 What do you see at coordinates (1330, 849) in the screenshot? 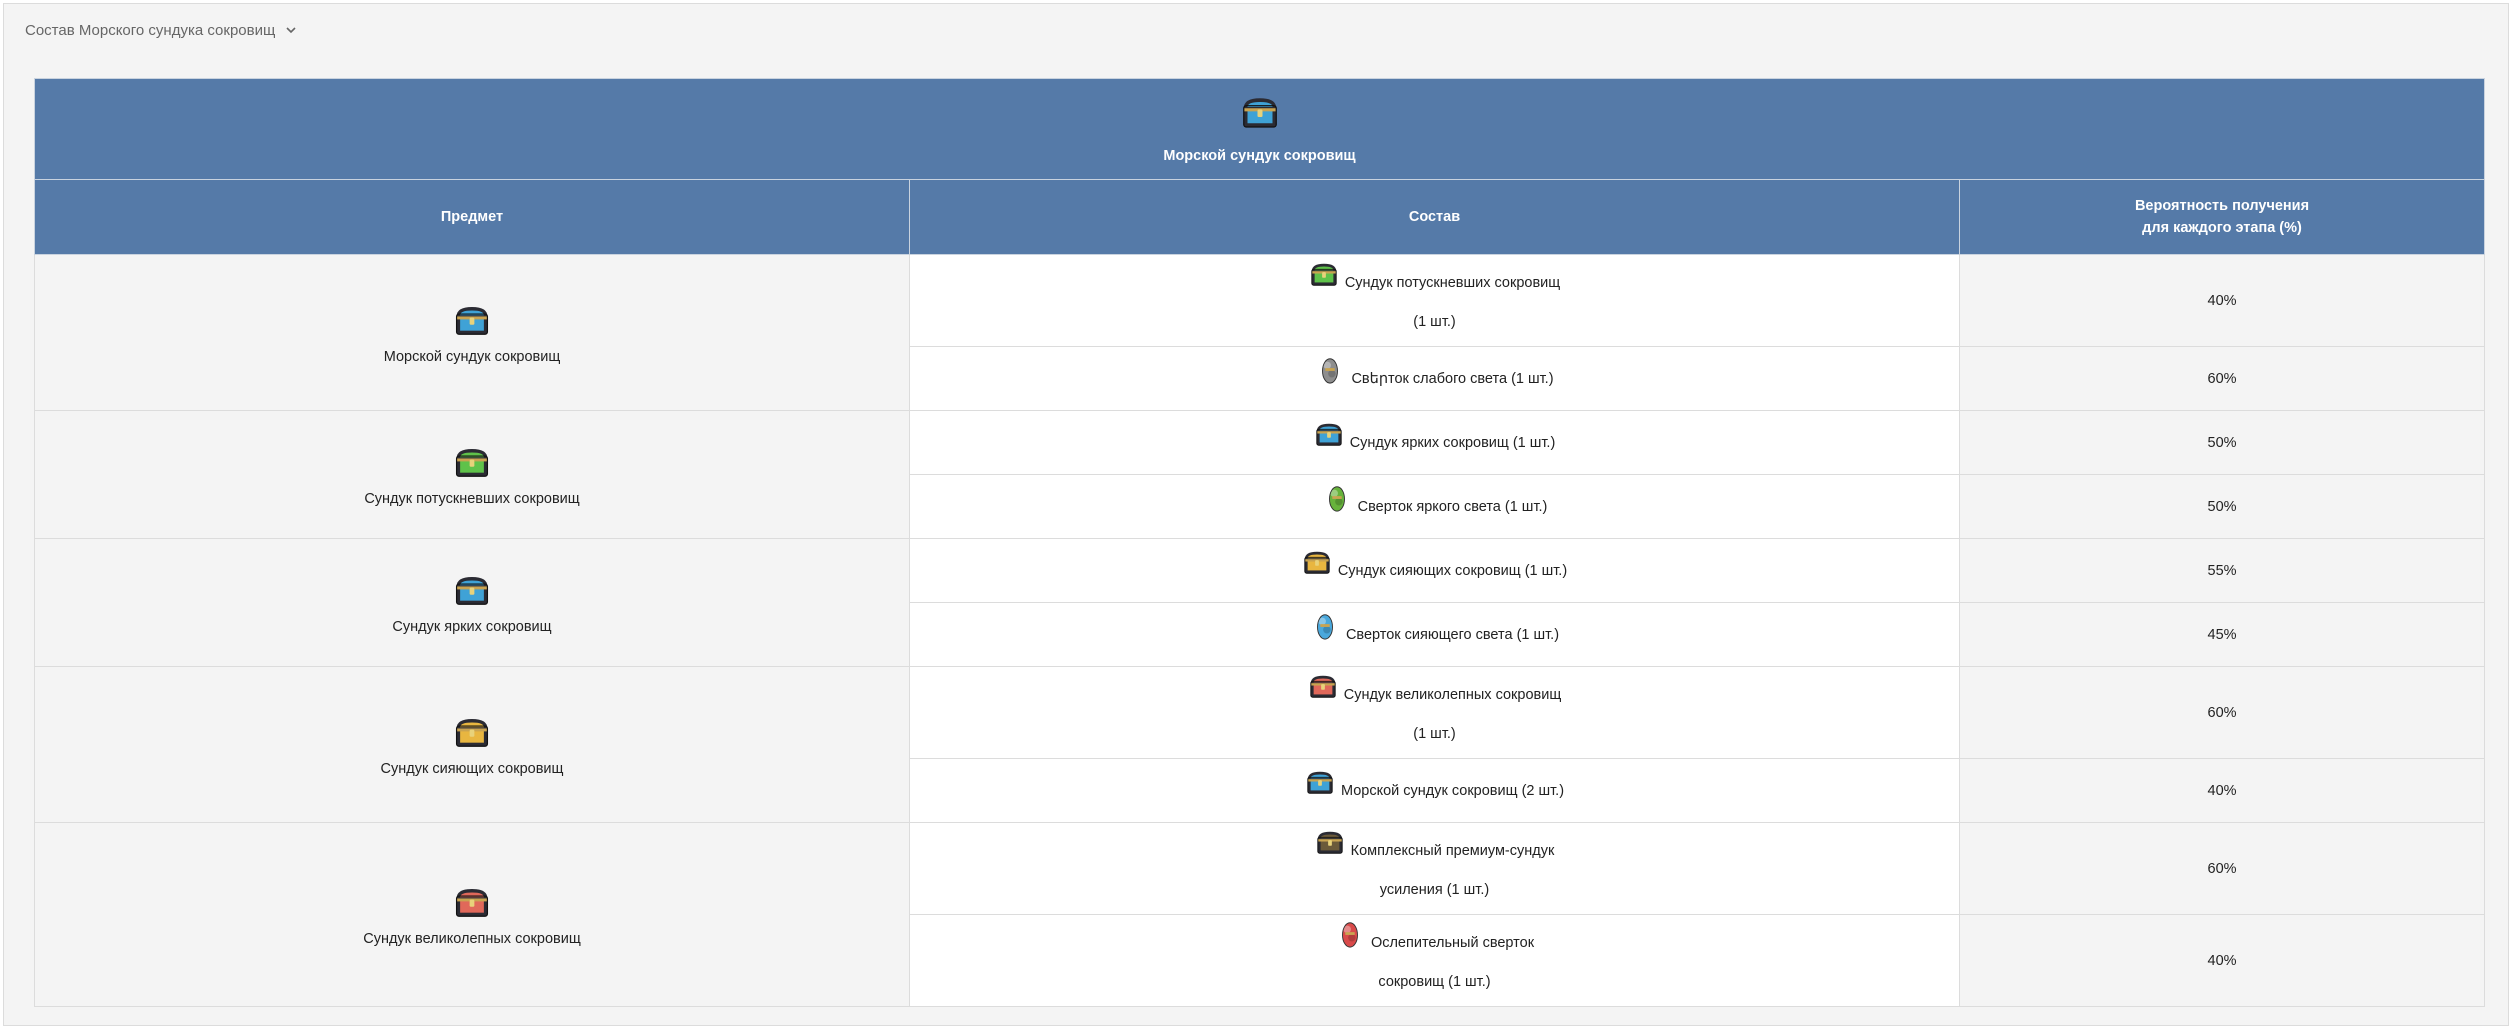
I see `dark-chest-icon` at bounding box center [1330, 849].